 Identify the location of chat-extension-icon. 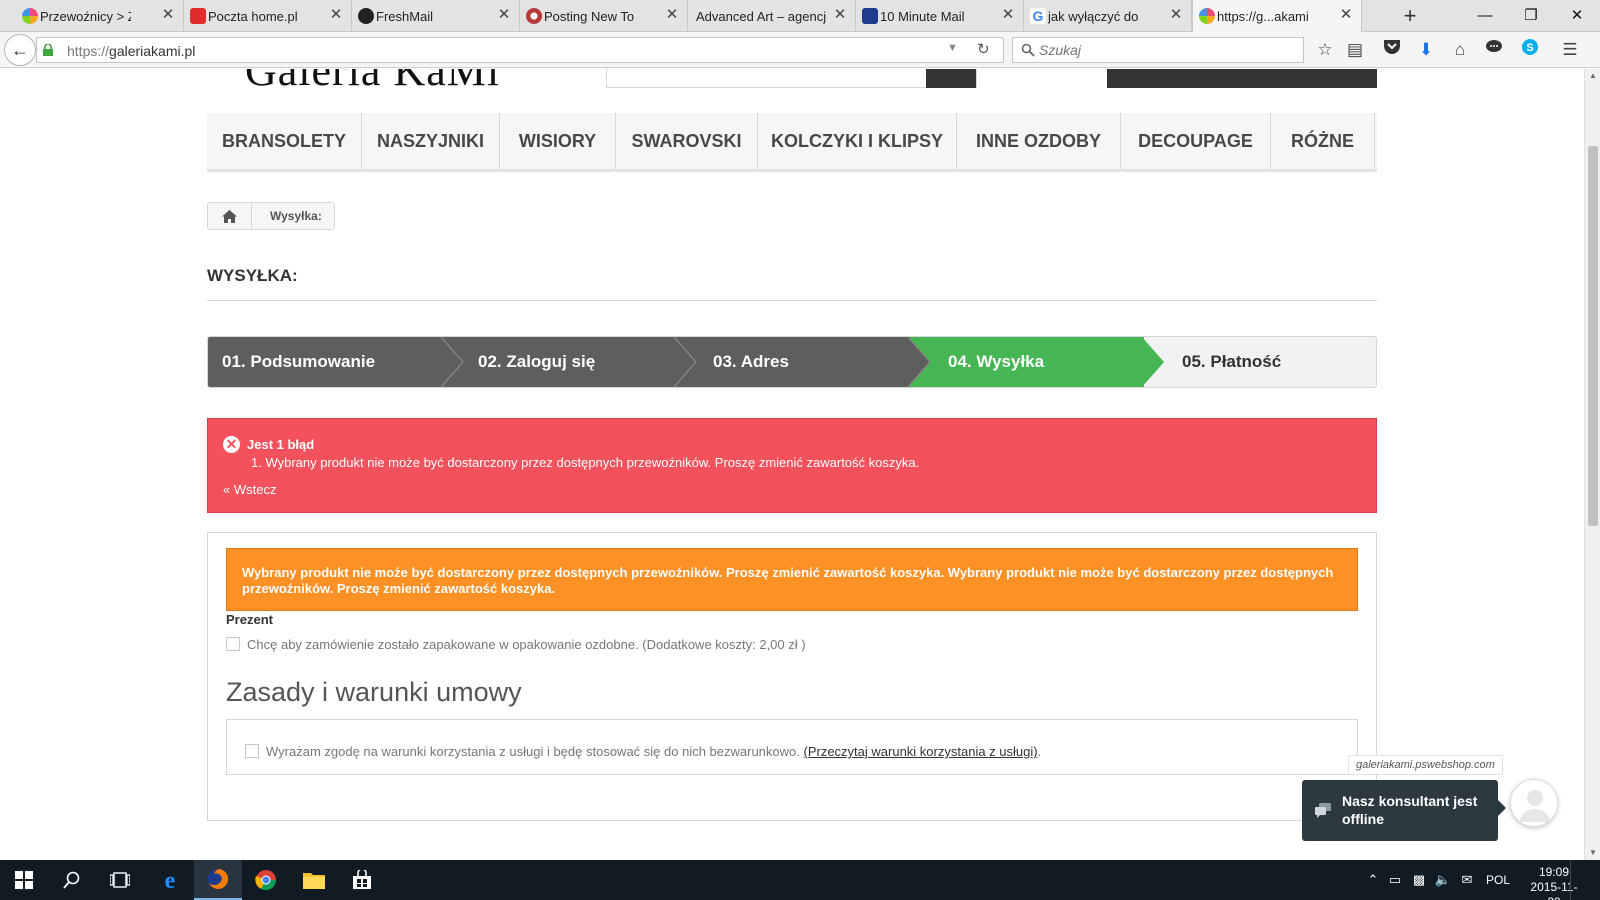
(1494, 50).